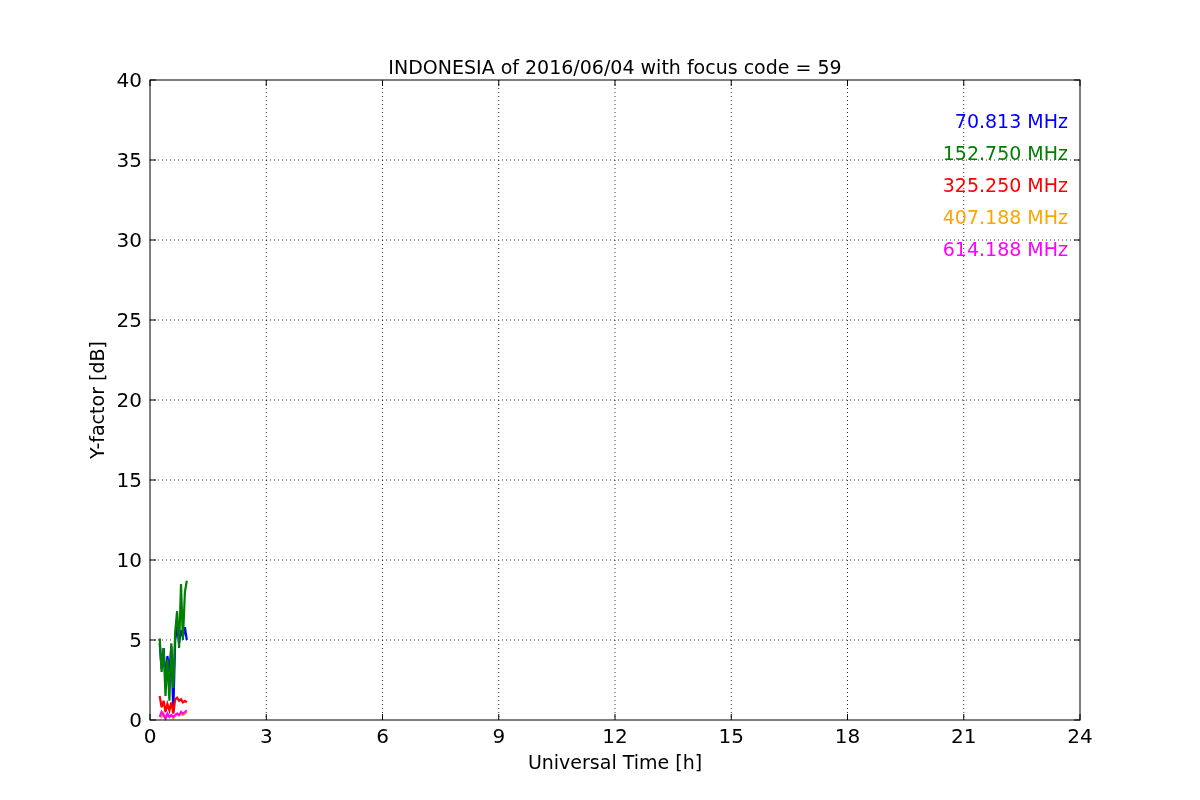  Describe the element at coordinates (1005, 249) in the screenshot. I see `legend-label: 614.188 MHz` at that location.